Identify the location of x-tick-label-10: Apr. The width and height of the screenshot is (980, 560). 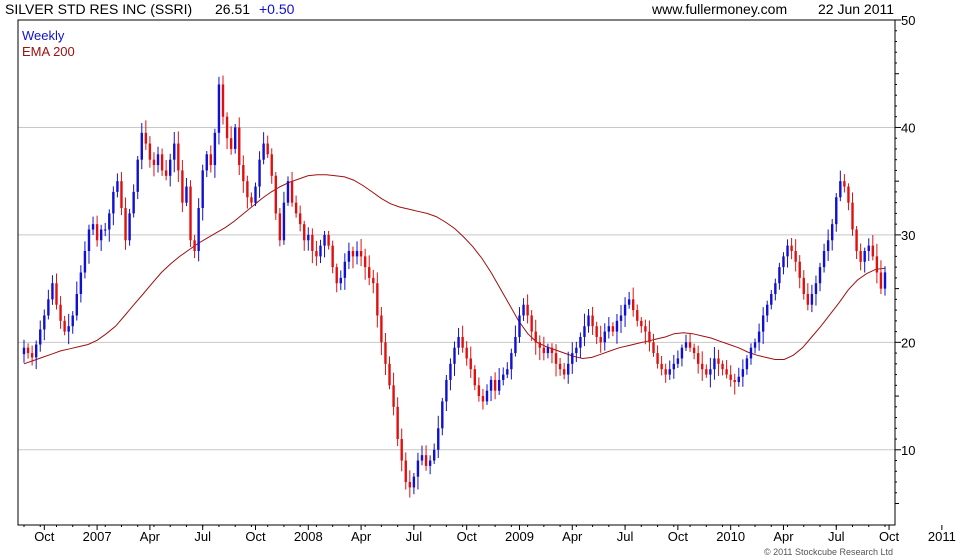
(572, 536).